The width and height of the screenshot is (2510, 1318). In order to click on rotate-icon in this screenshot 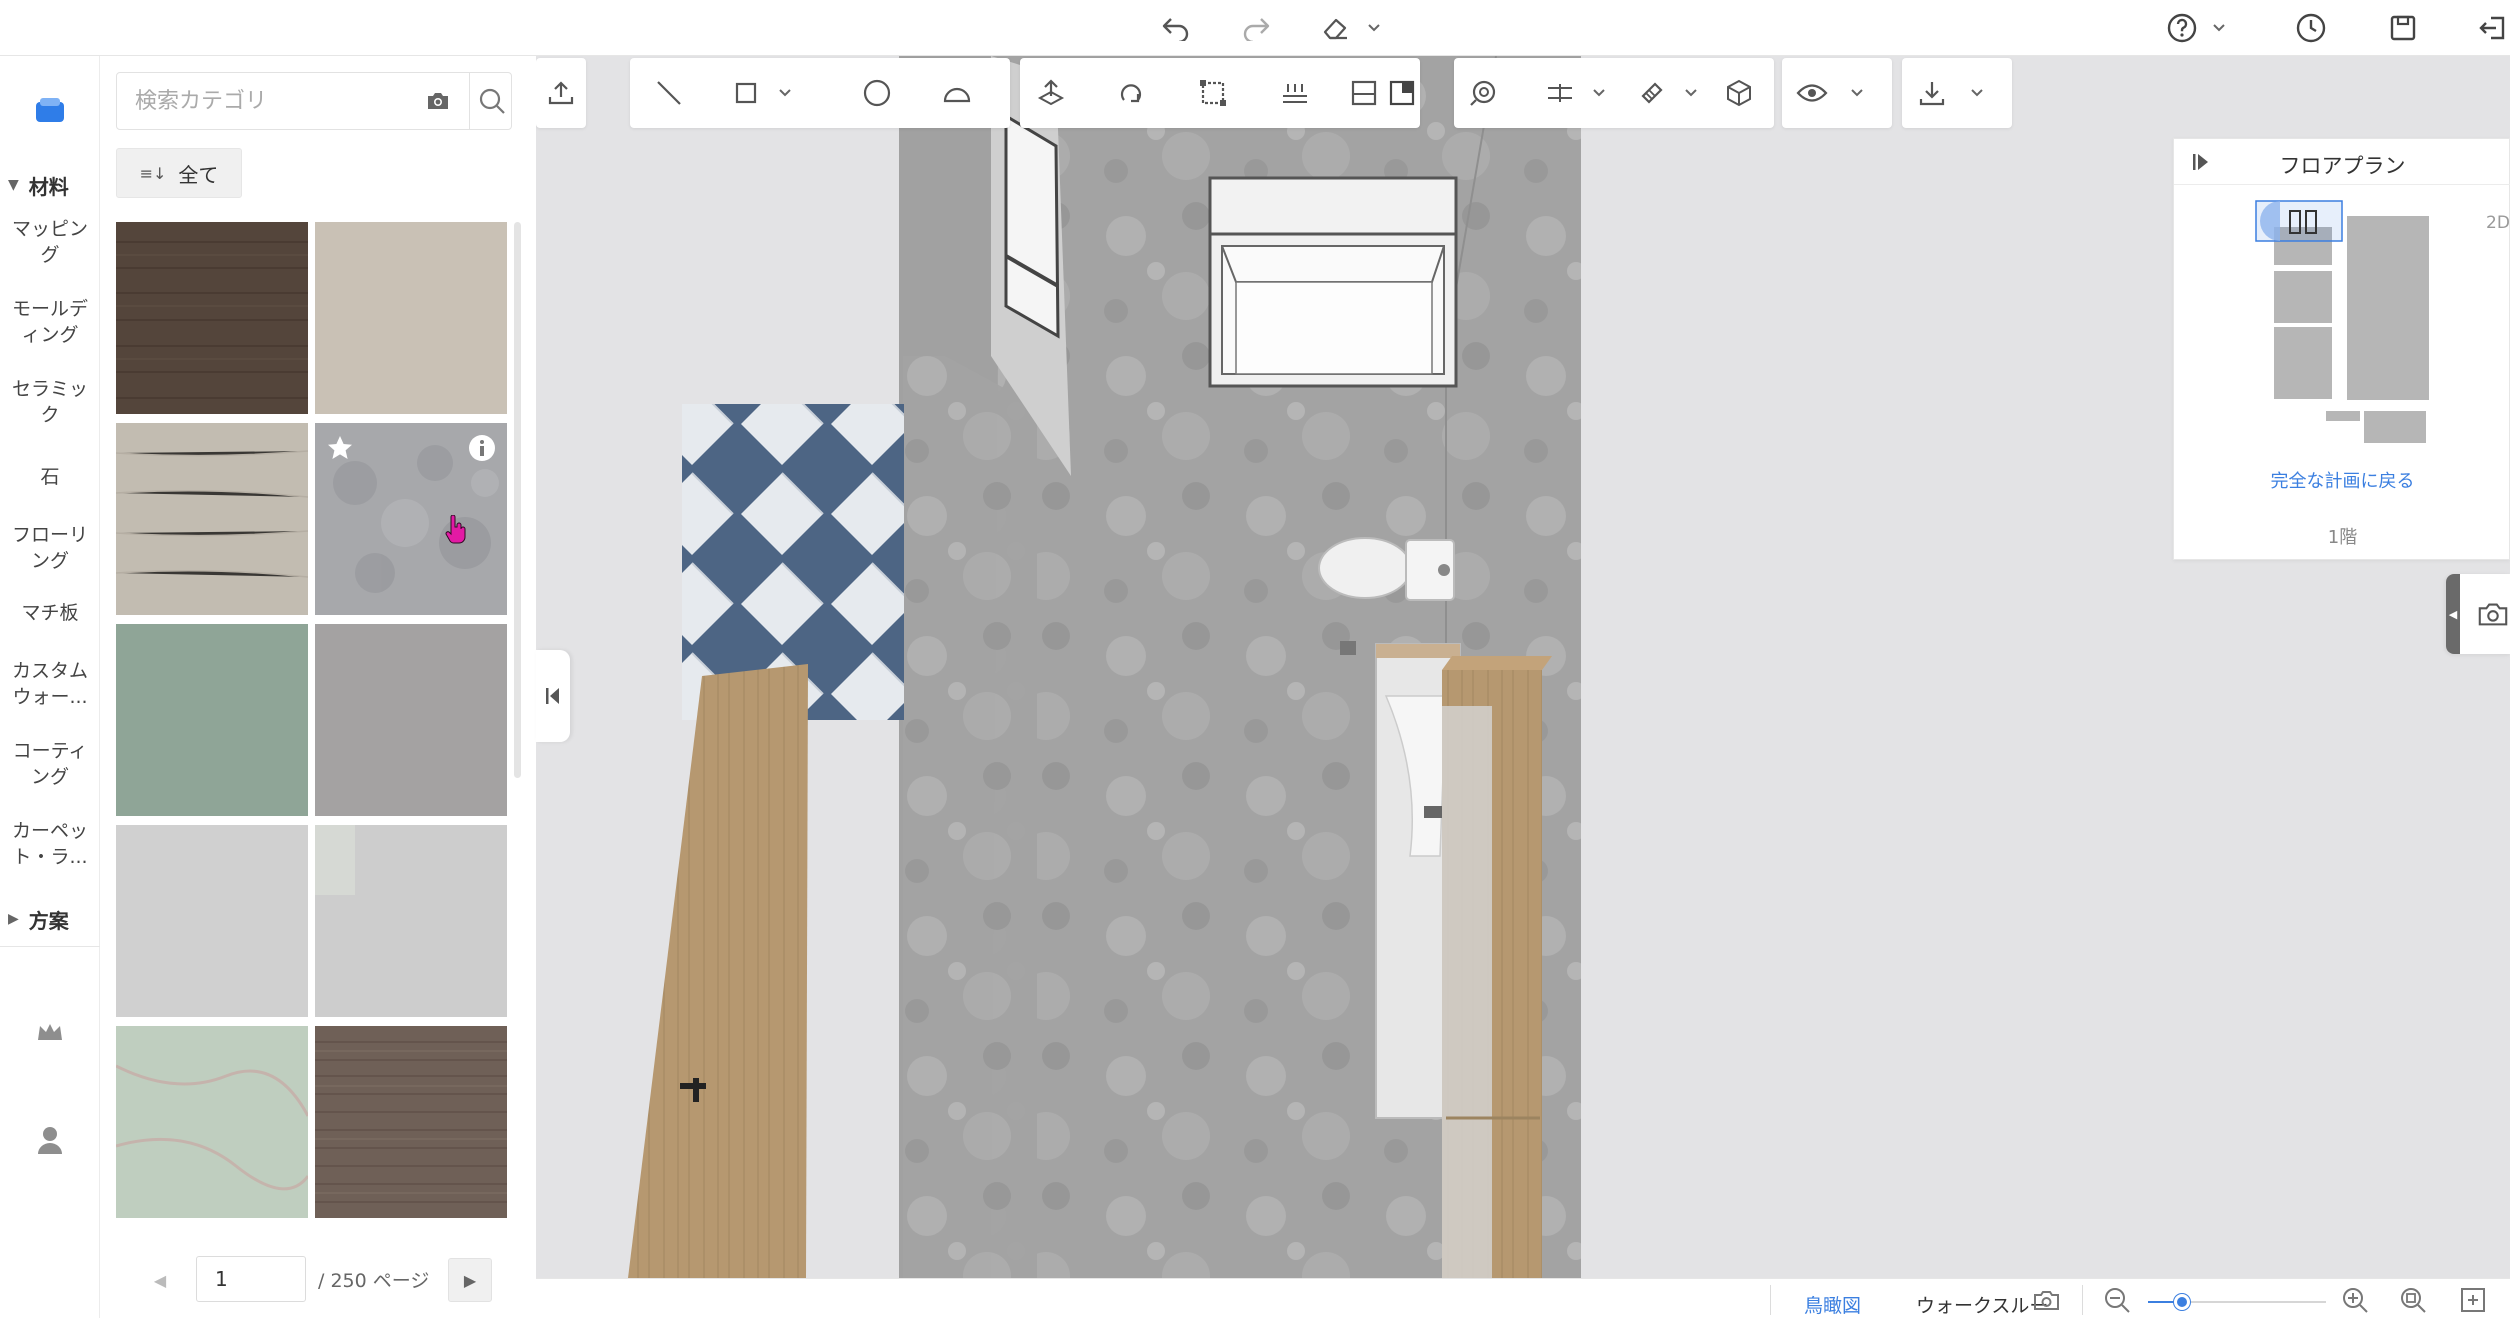, I will do `click(1131, 93)`.